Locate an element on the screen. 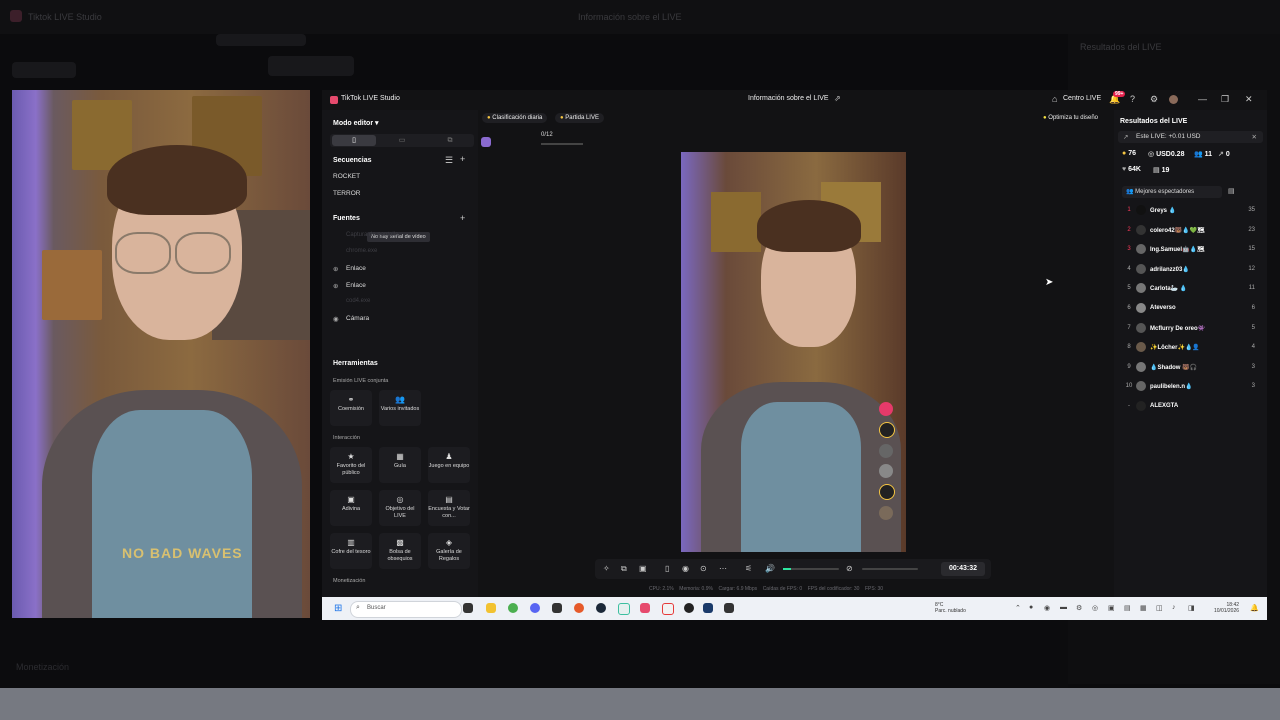 The width and height of the screenshot is (1280, 720). add-source-button: + is located at coordinates (462, 218).